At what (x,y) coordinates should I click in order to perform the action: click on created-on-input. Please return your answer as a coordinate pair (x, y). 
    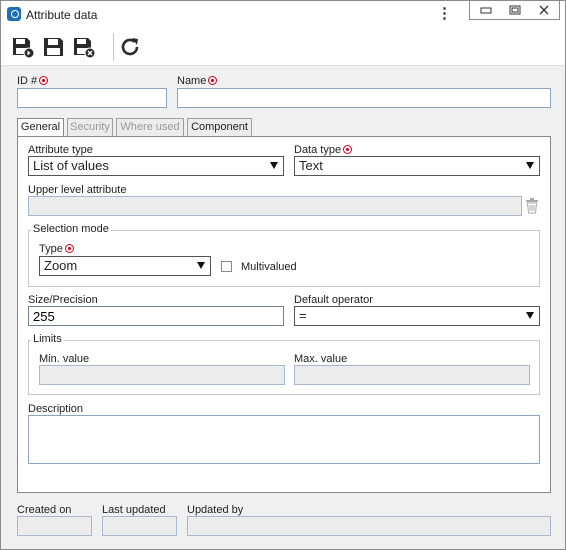
    Looking at the image, I should click on (54, 526).